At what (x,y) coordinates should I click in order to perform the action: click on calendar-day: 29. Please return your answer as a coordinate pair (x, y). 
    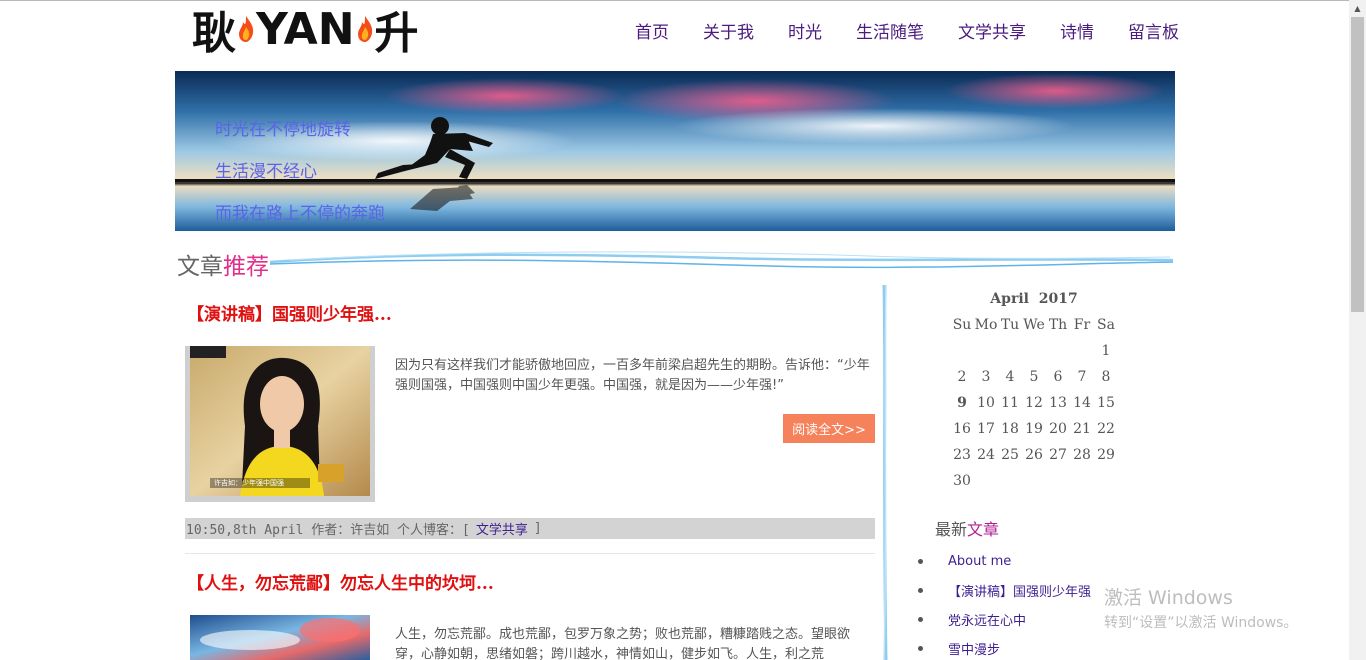
    Looking at the image, I should click on (1106, 455).